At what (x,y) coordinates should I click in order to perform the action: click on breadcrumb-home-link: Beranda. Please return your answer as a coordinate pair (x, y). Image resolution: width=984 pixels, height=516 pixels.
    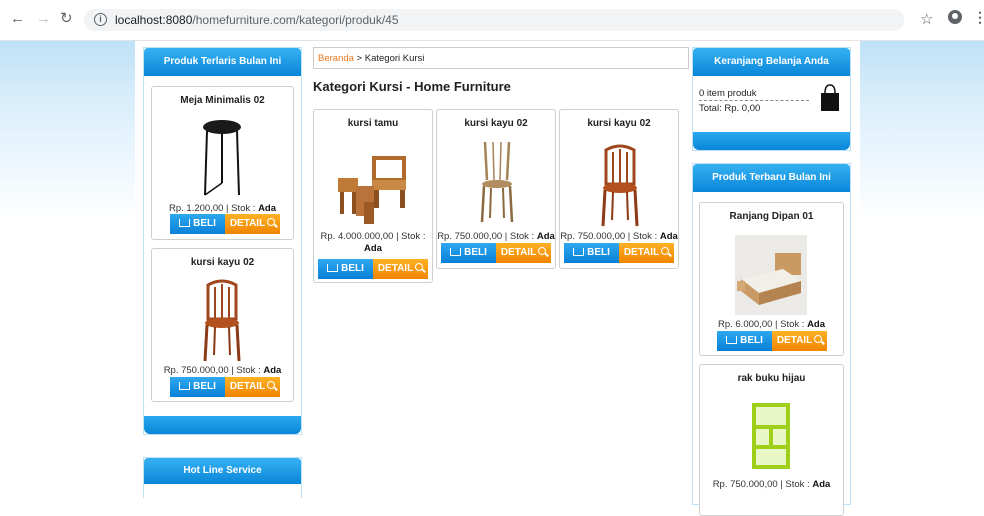
    Looking at the image, I should click on (336, 58).